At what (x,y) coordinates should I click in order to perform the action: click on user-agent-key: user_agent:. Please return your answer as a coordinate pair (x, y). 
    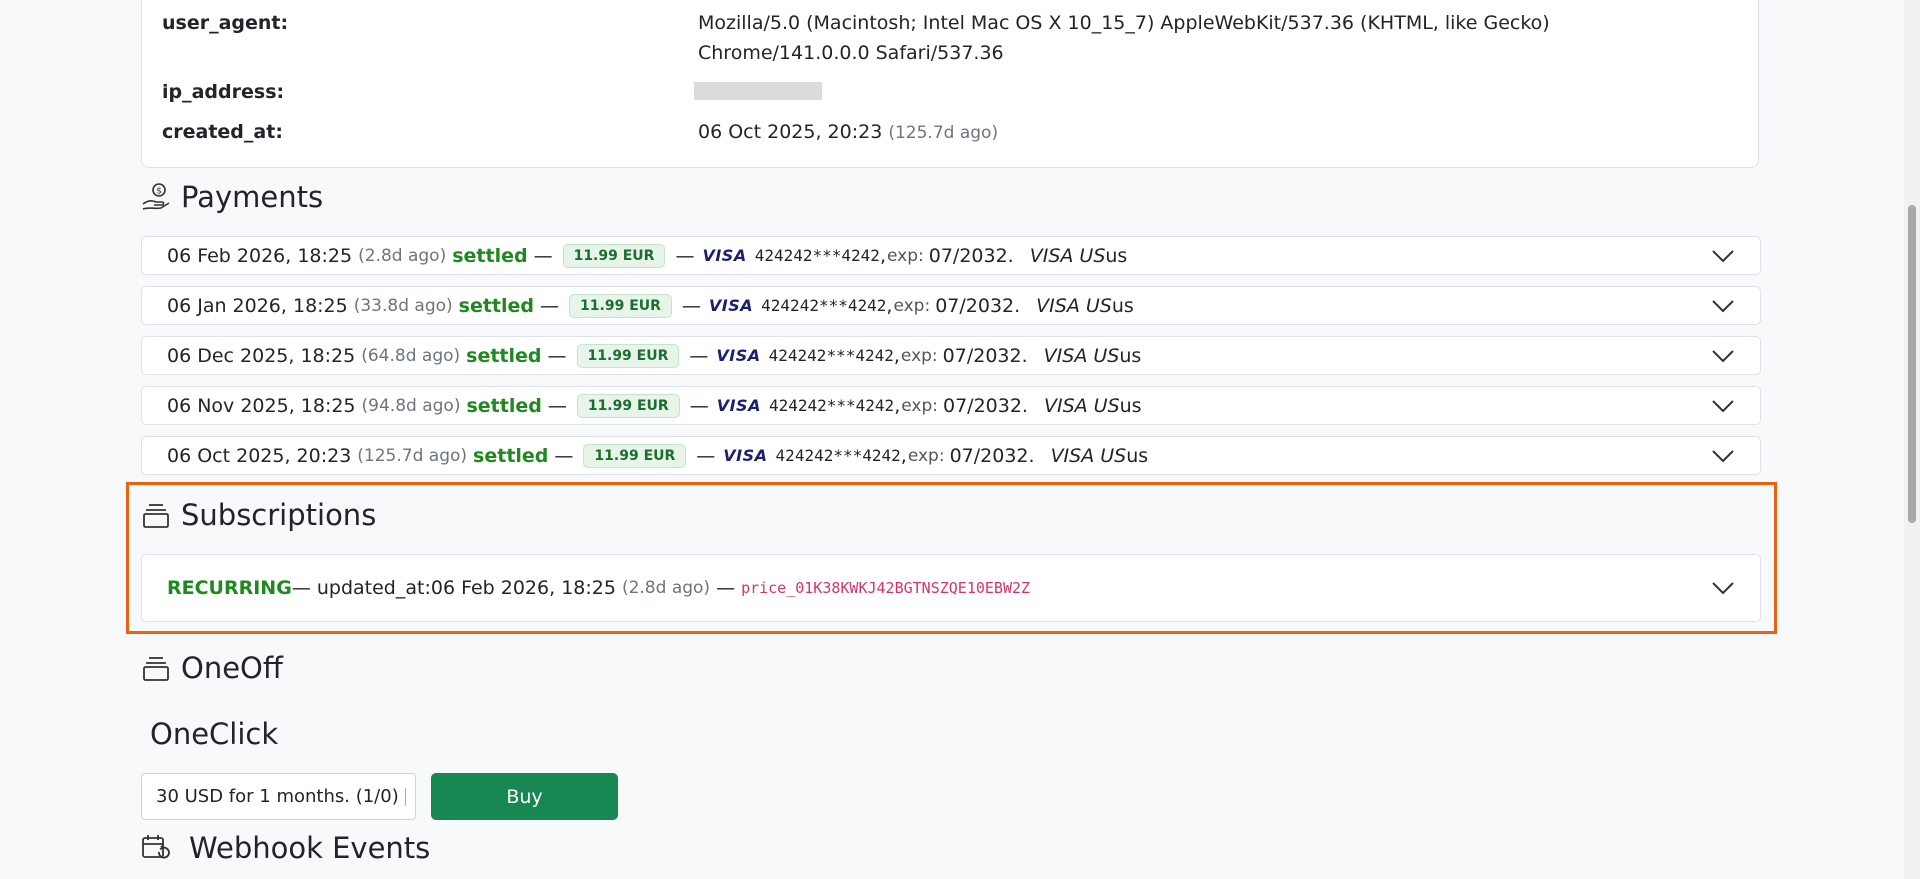
    Looking at the image, I should click on (225, 23).